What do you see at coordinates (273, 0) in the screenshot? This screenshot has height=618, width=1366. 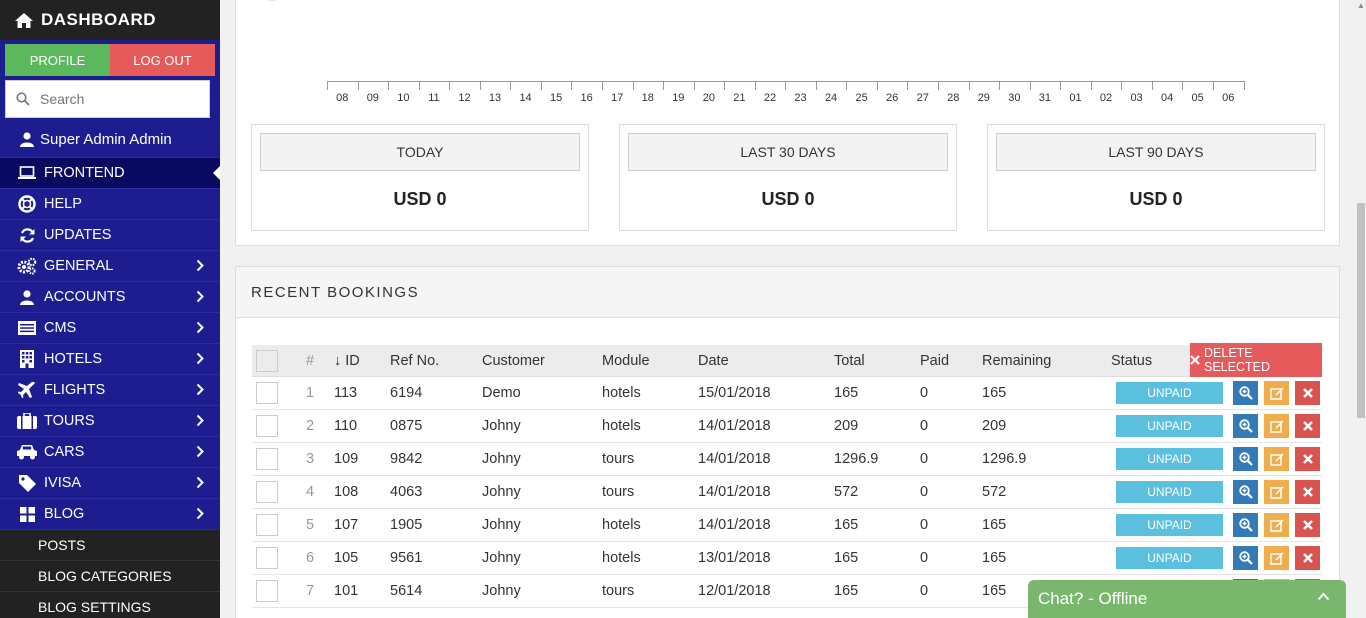 I see `chart-y-axis-label: B` at bounding box center [273, 0].